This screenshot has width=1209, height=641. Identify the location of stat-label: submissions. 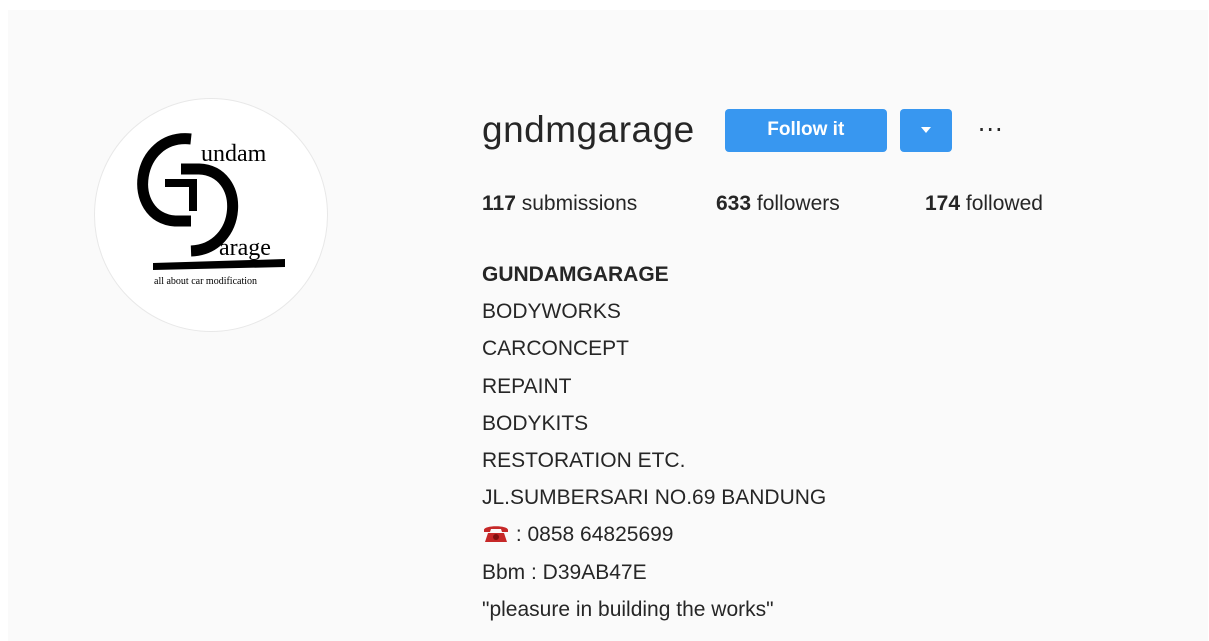
(576, 203).